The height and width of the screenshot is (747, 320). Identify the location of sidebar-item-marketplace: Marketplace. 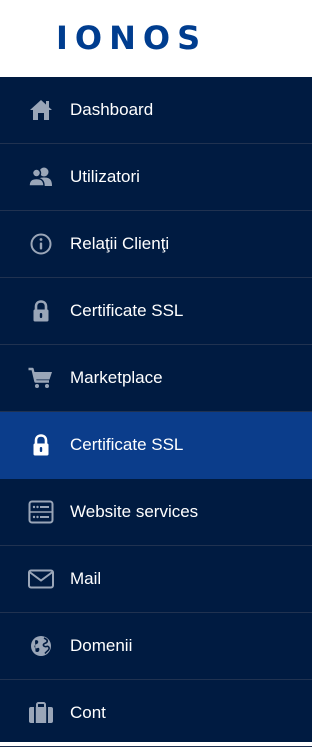
(156, 378).